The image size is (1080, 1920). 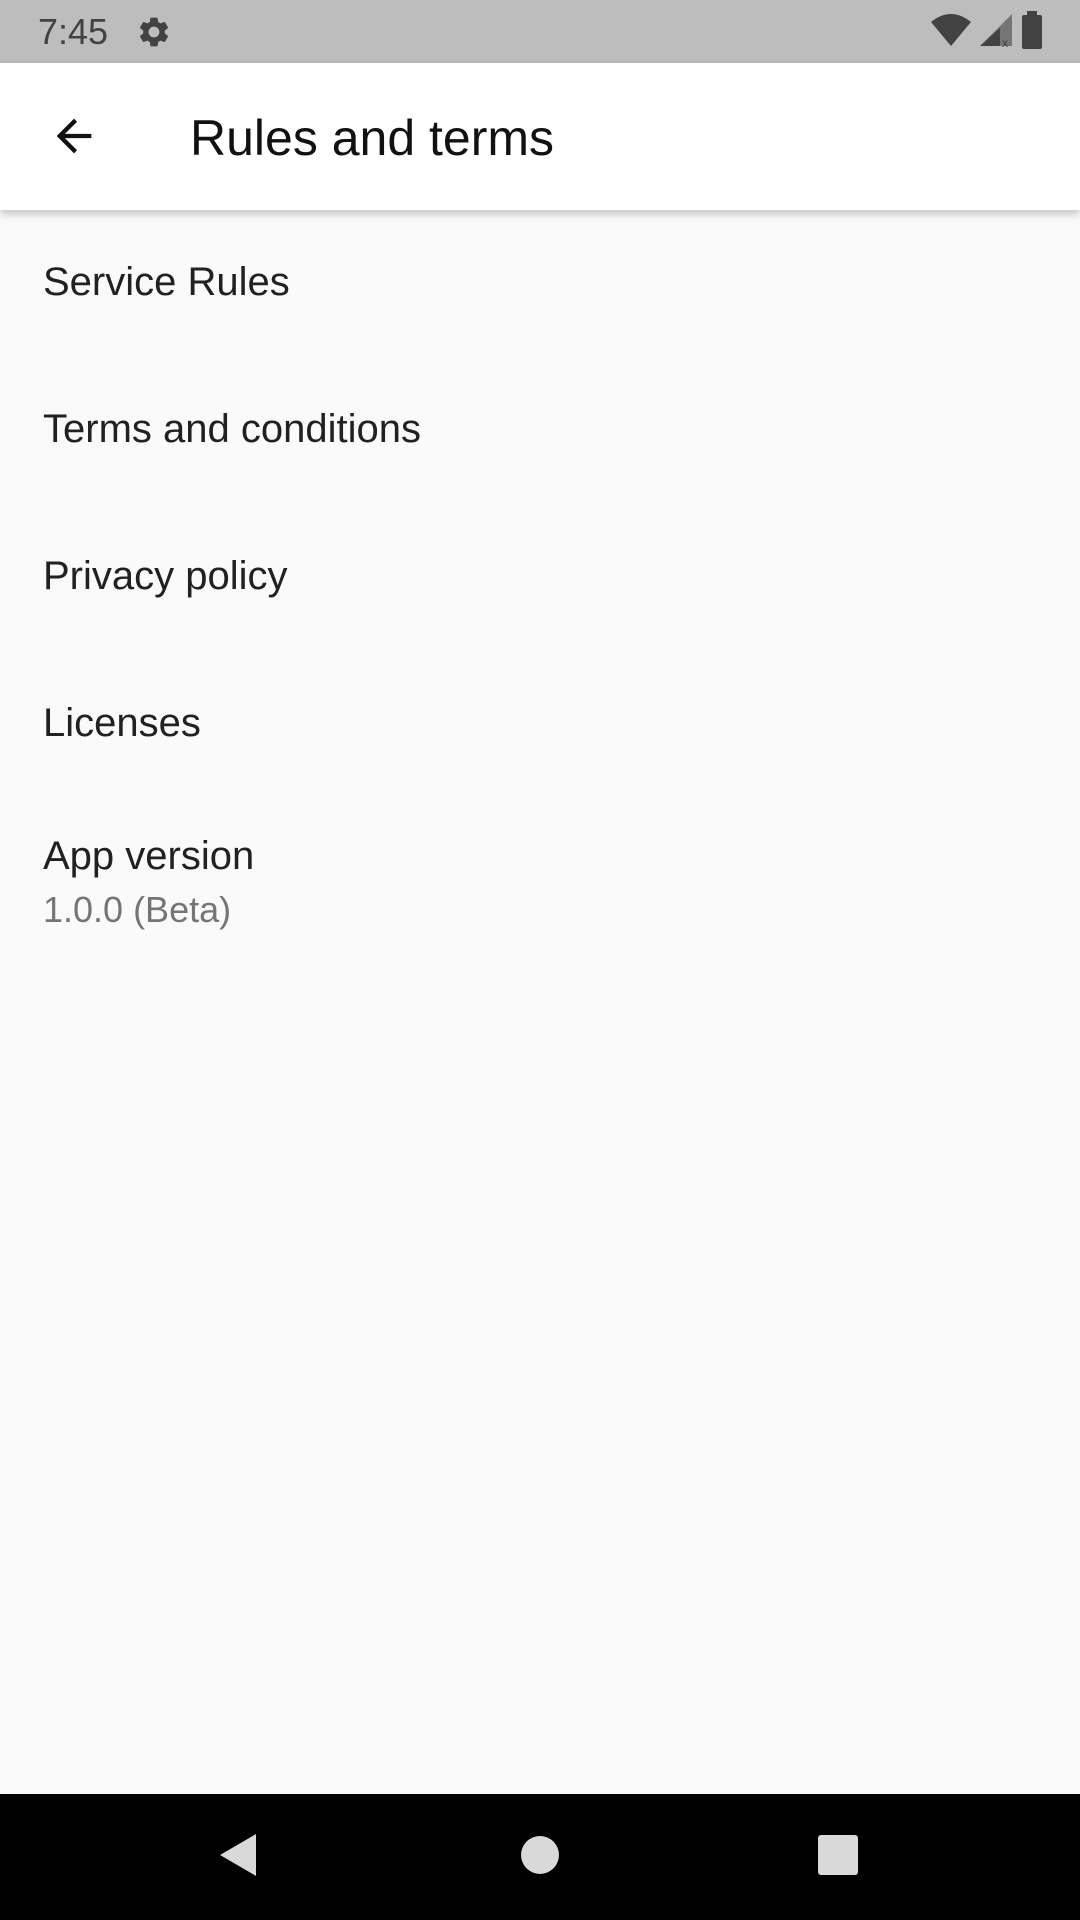 I want to click on list-item-app-version: App version 1.0.0 (Beta), so click(x=540, y=878).